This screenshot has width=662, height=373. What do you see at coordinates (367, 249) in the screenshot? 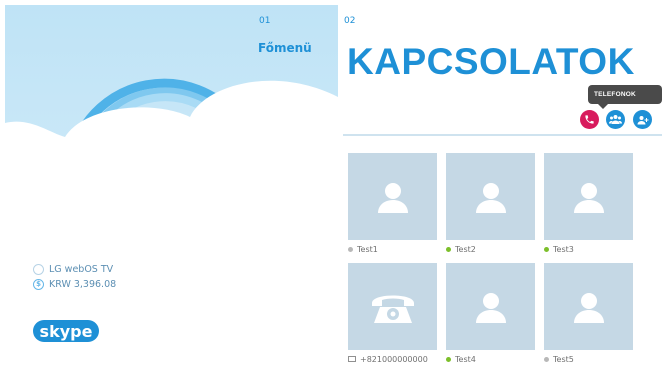
I see `contact-name: Test1` at bounding box center [367, 249].